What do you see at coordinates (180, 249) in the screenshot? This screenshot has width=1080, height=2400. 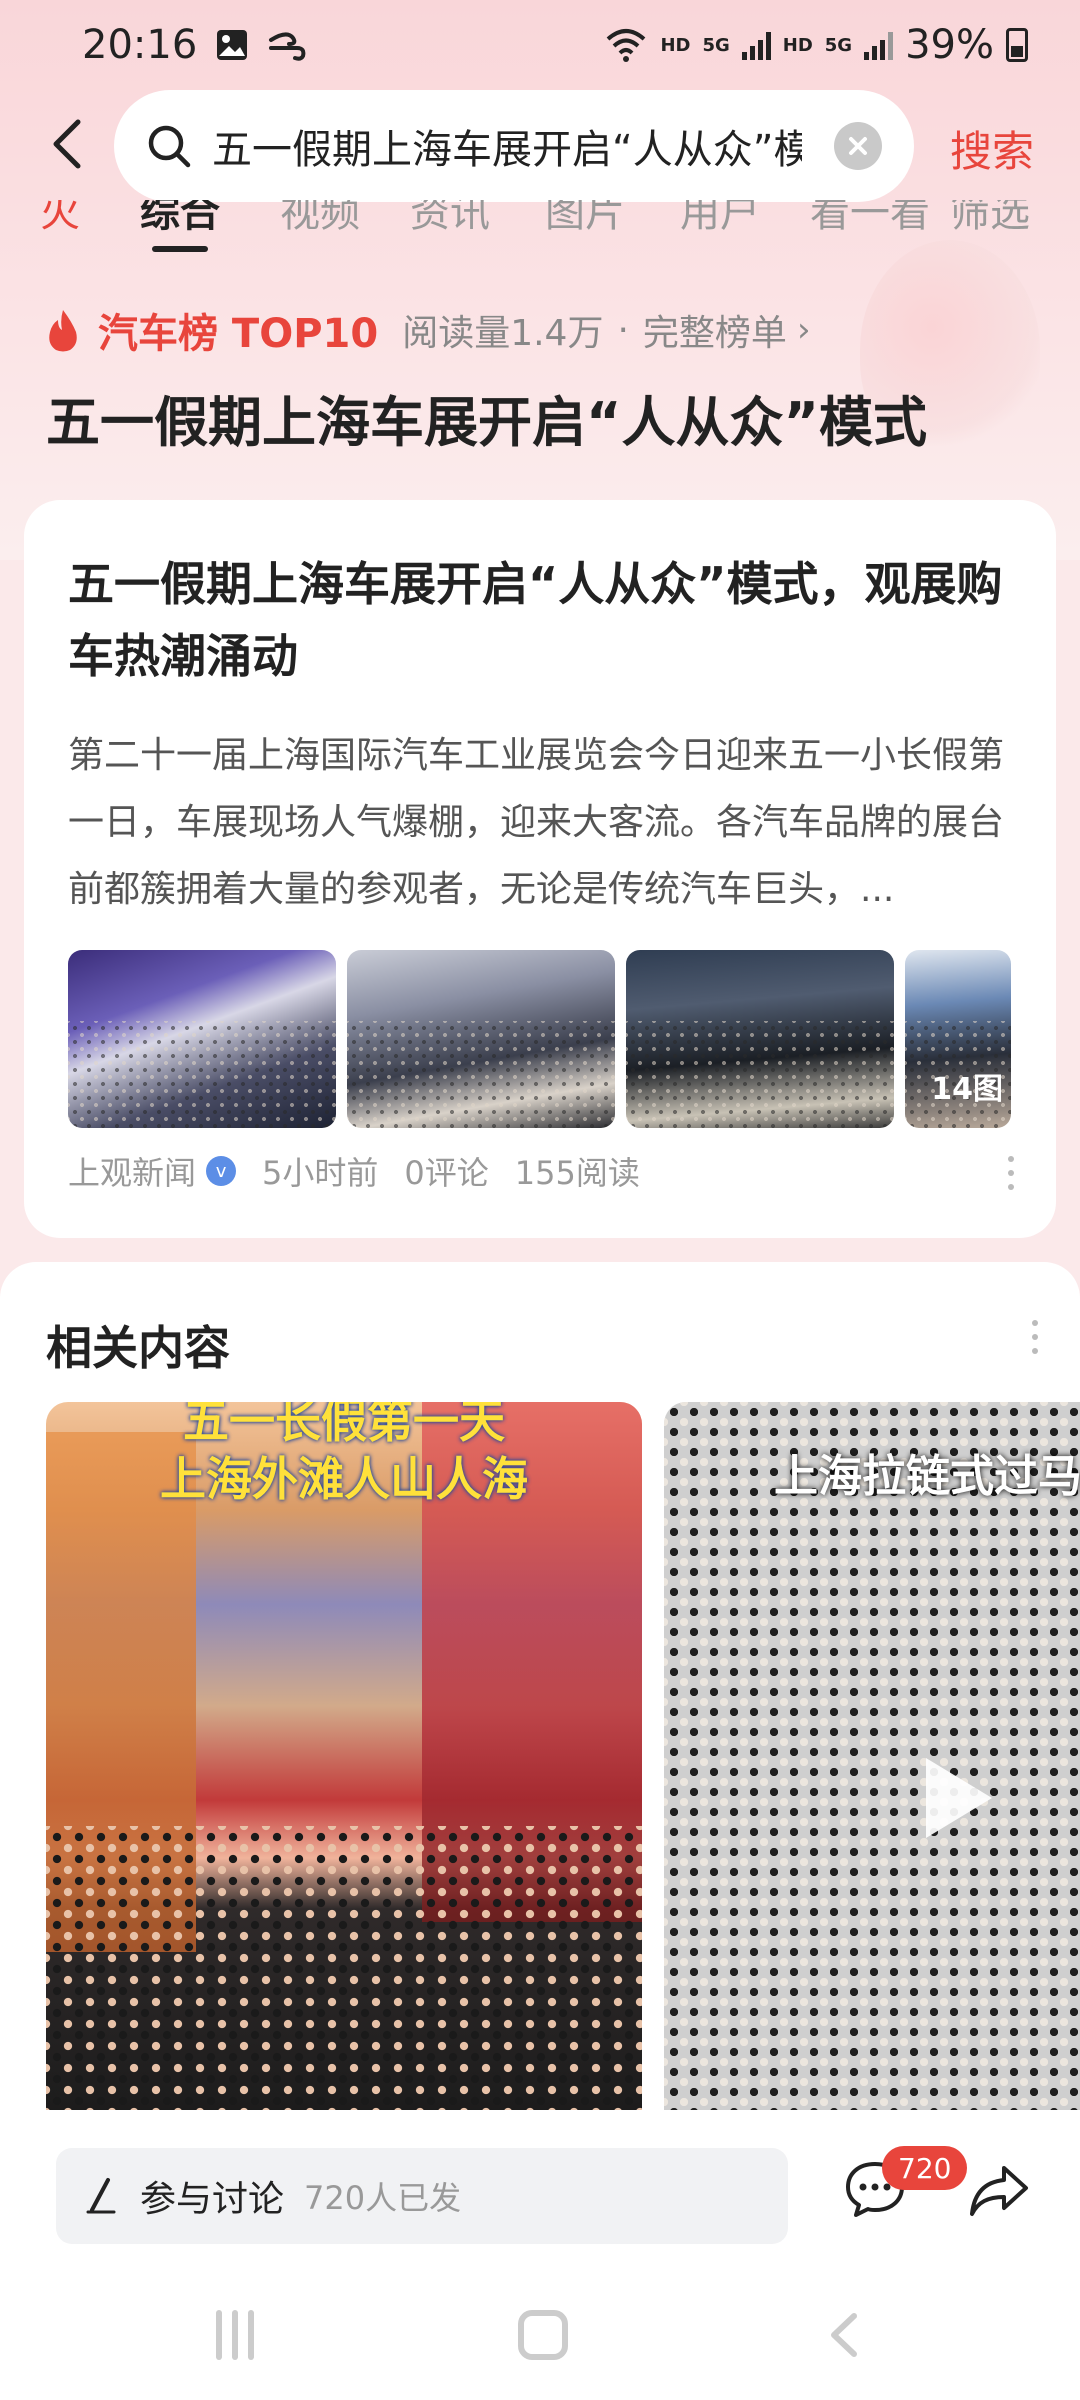 I see `tab-underline` at bounding box center [180, 249].